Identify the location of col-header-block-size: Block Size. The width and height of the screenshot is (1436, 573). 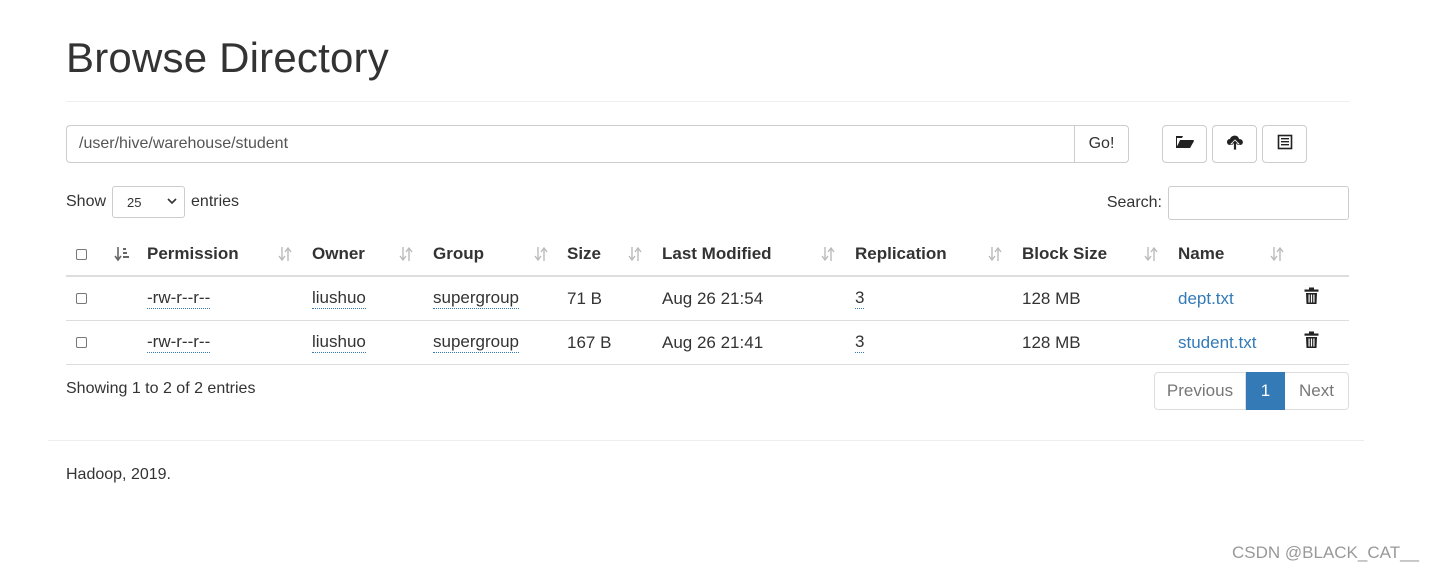
(1064, 254).